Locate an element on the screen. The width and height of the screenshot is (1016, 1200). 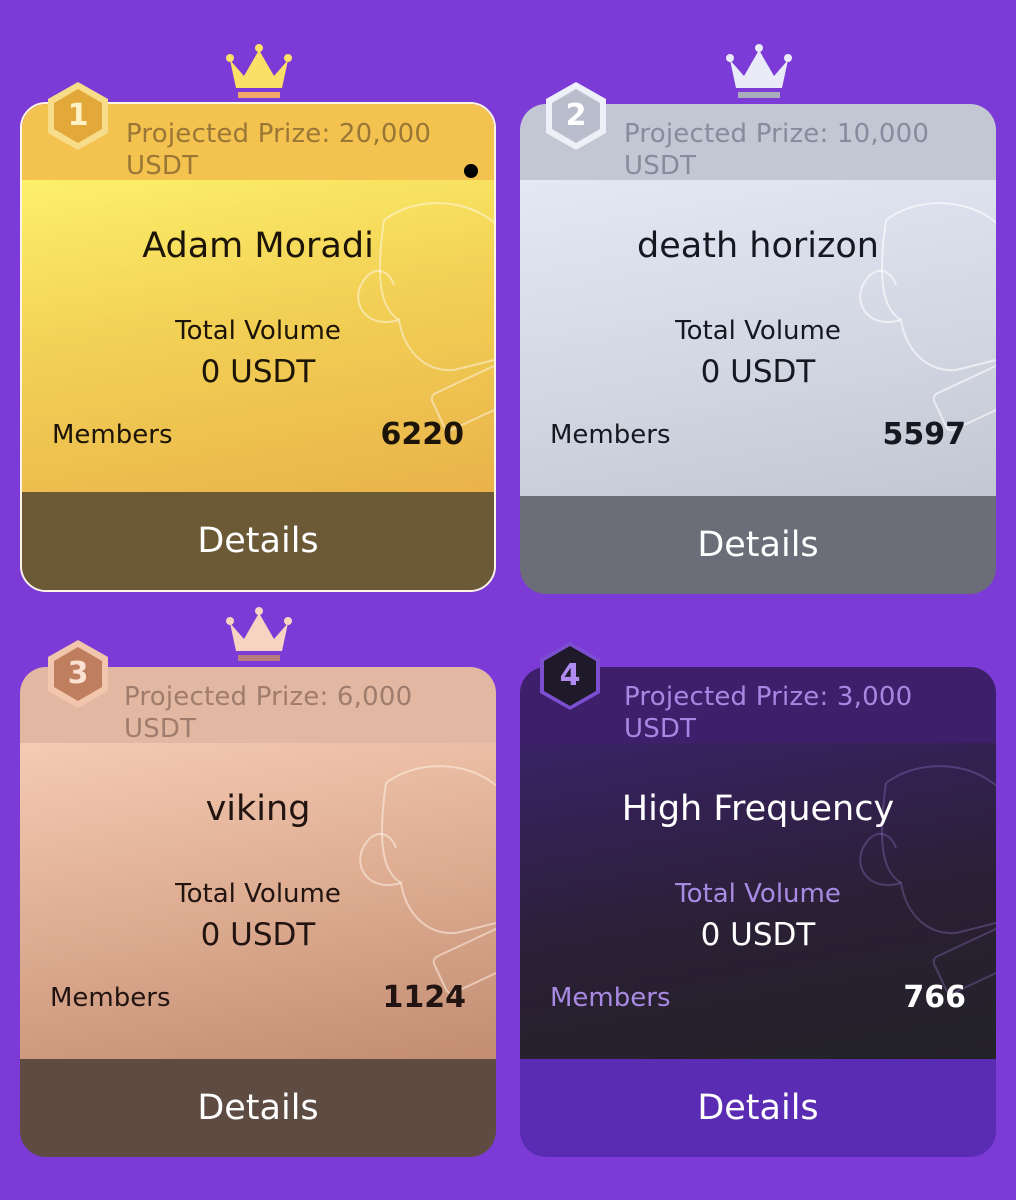
prize-amount: Projected Prize: 20,000 is located at coordinates (279, 134).